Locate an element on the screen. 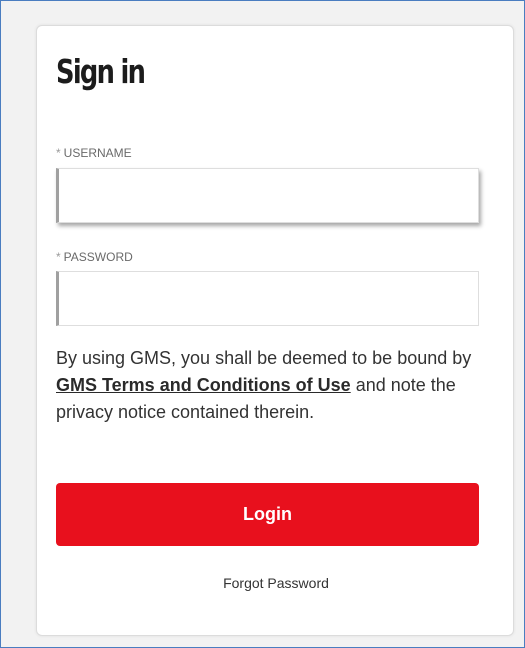 This screenshot has width=525, height=648. password-label-text: PASSWORD is located at coordinates (98, 257).